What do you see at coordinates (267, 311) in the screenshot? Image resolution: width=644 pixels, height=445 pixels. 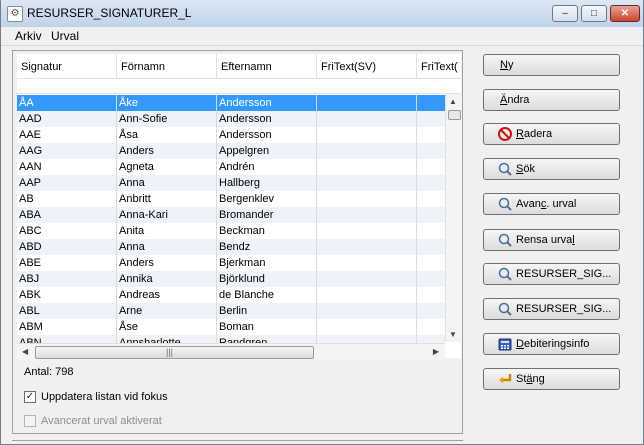 I see `cell-efternamn: Berlin` at bounding box center [267, 311].